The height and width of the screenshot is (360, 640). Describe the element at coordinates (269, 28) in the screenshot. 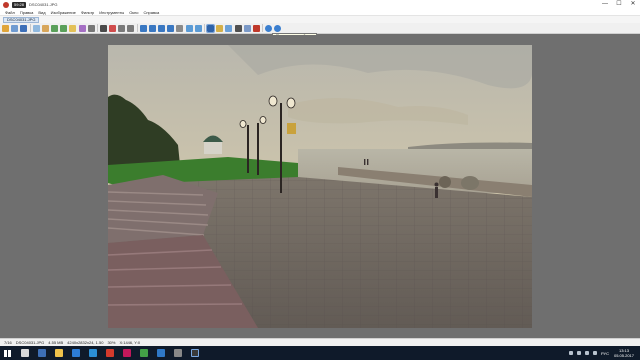

I see `settings-gear-icon` at that location.